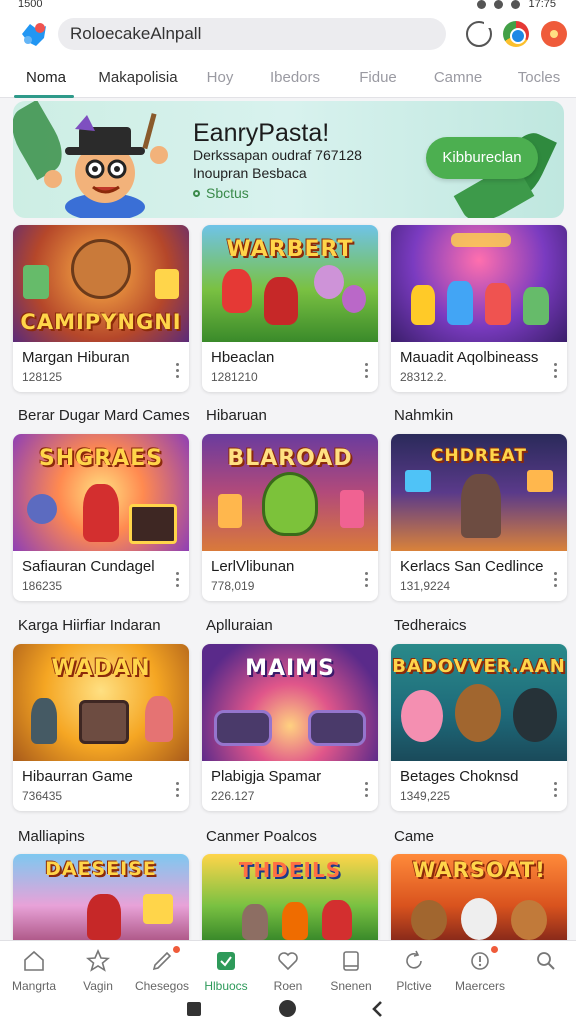 The image size is (576, 1024). Describe the element at coordinates (295, 78) in the screenshot. I see `tab-ibedors: Ibedors` at that location.